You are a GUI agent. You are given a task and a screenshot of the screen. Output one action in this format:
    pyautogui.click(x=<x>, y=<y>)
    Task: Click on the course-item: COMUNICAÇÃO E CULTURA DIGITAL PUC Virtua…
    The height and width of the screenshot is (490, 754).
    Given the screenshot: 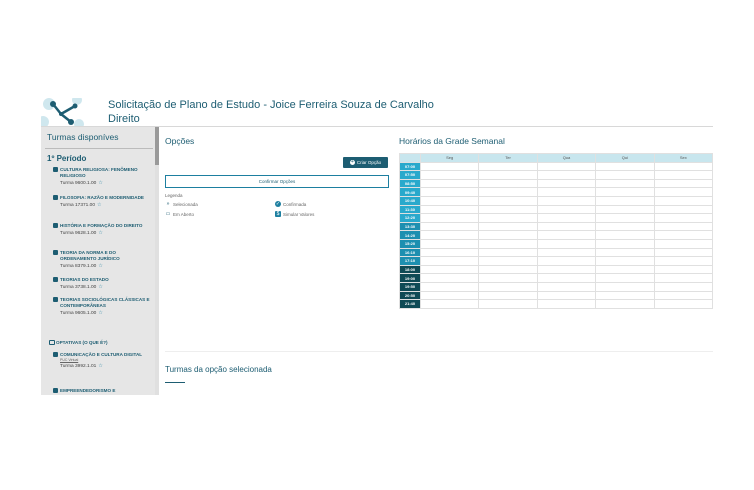 What is the action you would take?
    pyautogui.click(x=103, y=360)
    